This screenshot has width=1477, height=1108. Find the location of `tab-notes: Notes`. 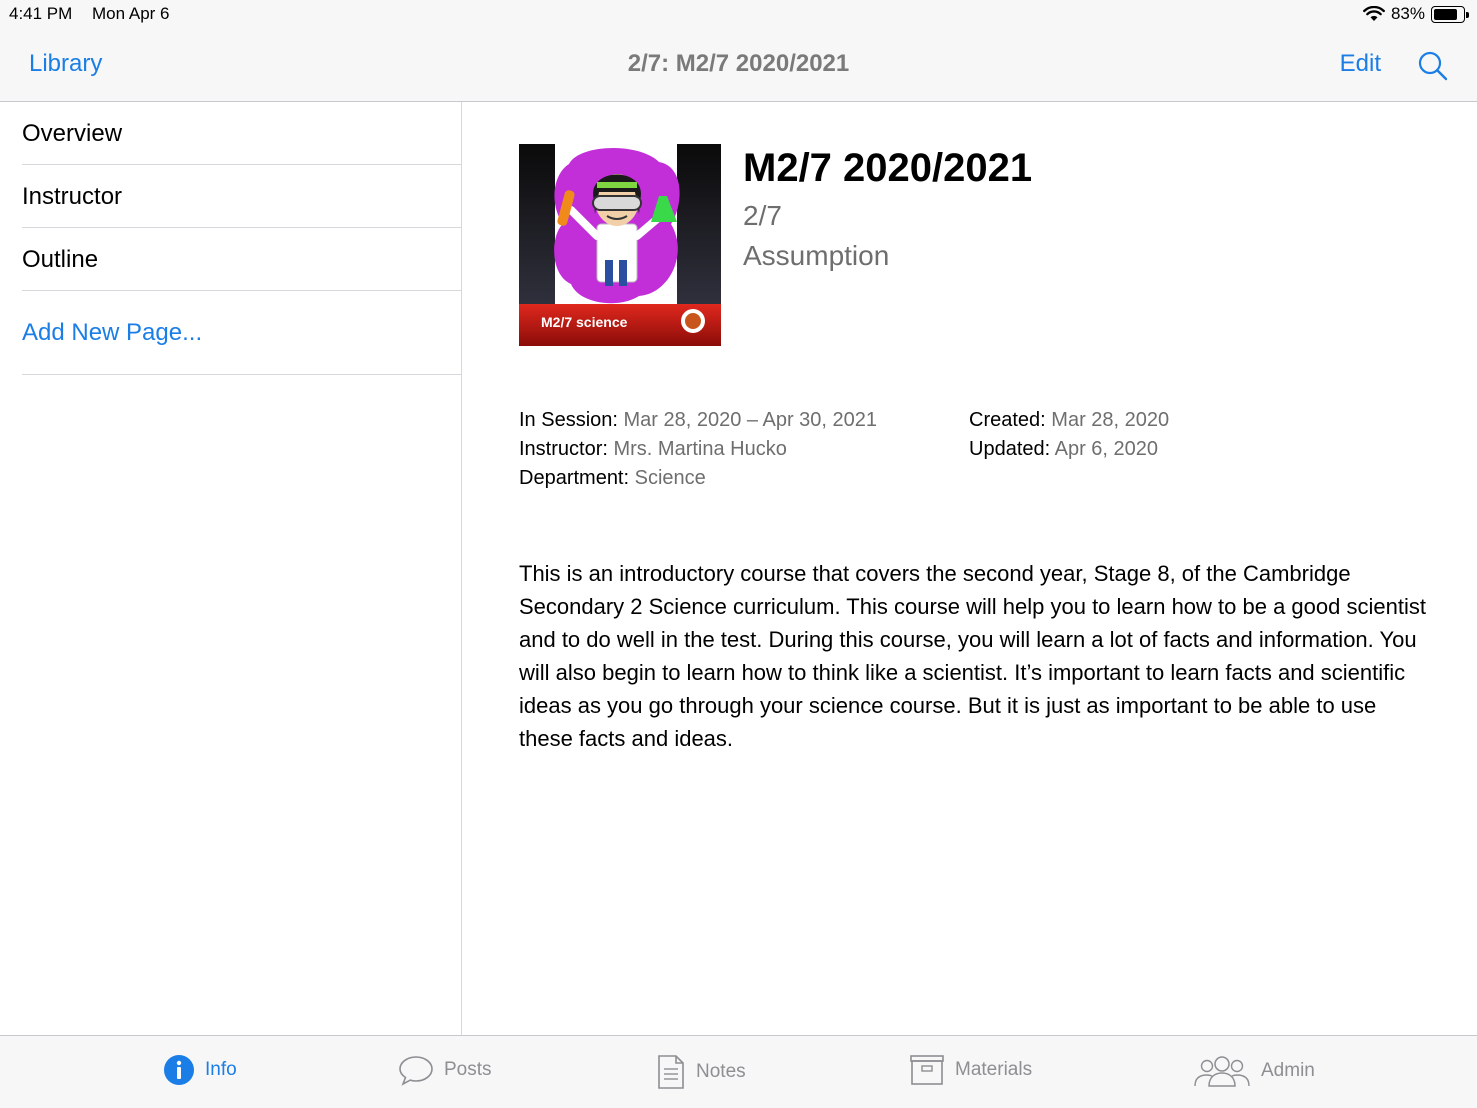

tab-notes: Notes is located at coordinates (701, 1072).